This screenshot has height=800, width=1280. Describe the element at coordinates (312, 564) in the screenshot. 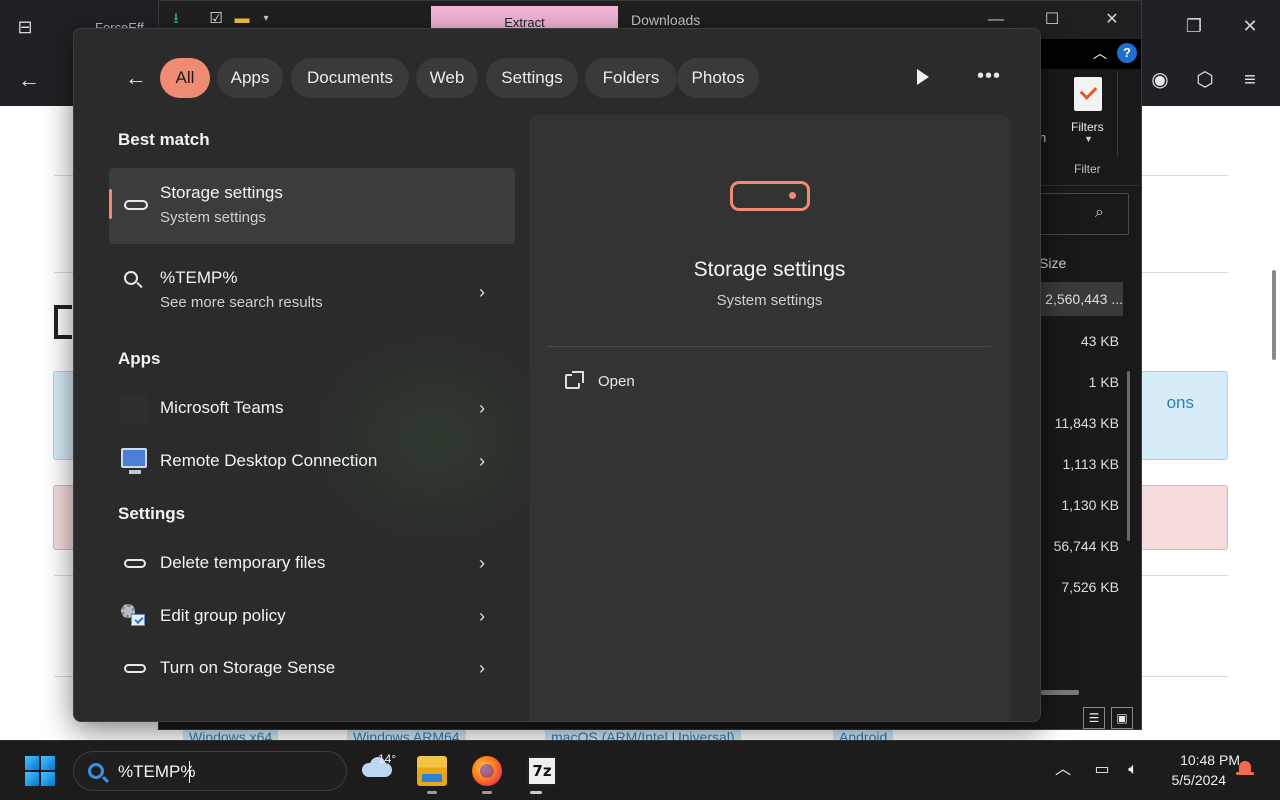

I see `setting-result-delete-temp: Delete temporary files ›` at that location.